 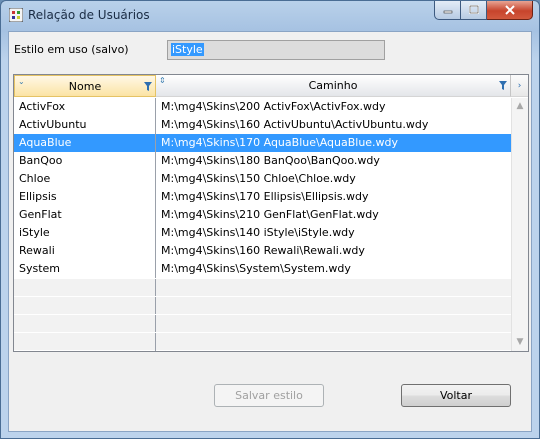 What do you see at coordinates (520, 342) in the screenshot?
I see `scroll-down-icon: ▼` at bounding box center [520, 342].